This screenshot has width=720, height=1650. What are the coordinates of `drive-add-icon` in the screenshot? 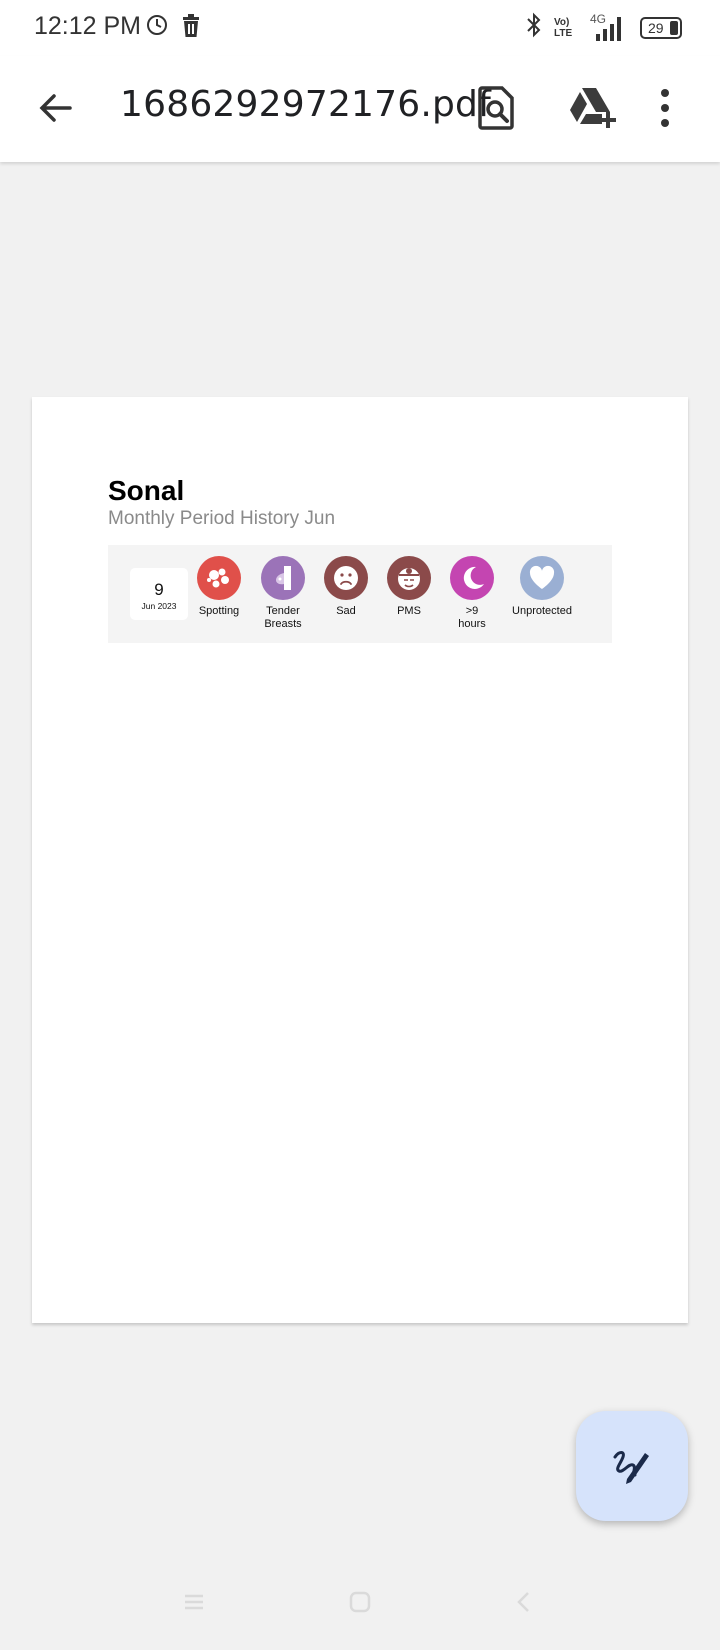 It's located at (593, 108).